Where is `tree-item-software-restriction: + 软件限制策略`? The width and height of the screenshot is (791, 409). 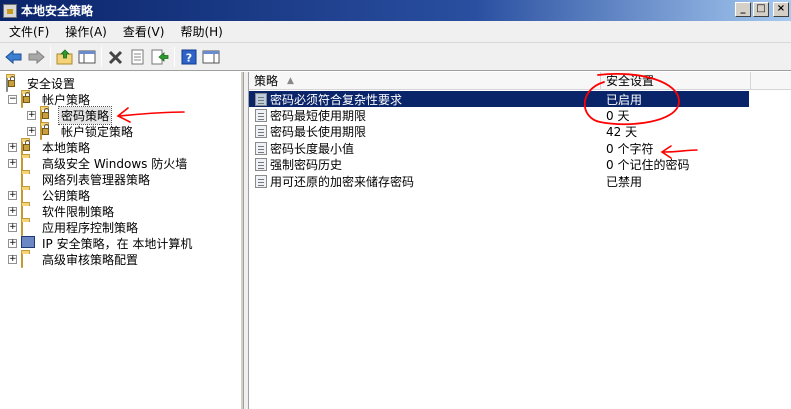
tree-item-software-restriction: + 软件限制策略 is located at coordinates (62, 211).